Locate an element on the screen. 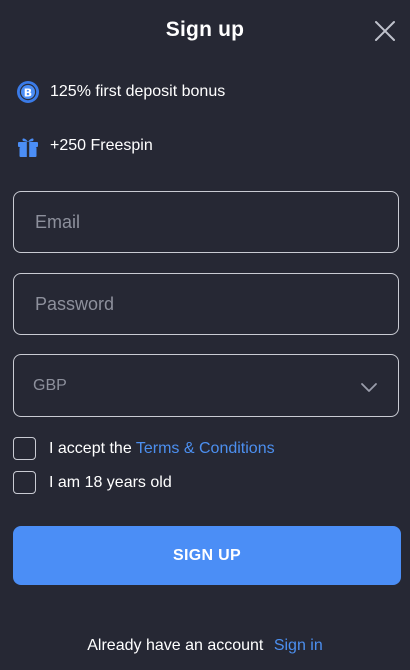 Image resolution: width=410 pixels, height=670 pixels. close-icon is located at coordinates (385, 31).